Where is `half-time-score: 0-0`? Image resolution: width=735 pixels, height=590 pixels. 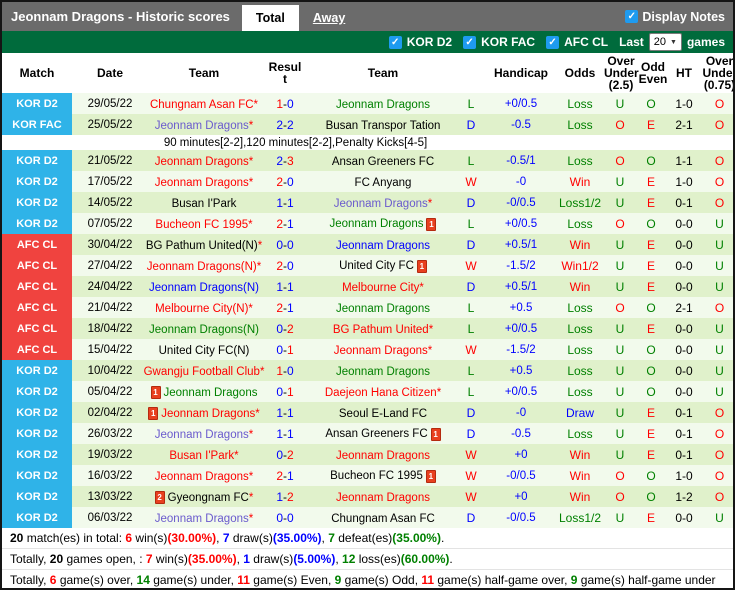
half-time-score: 0-0 is located at coordinates (684, 223).